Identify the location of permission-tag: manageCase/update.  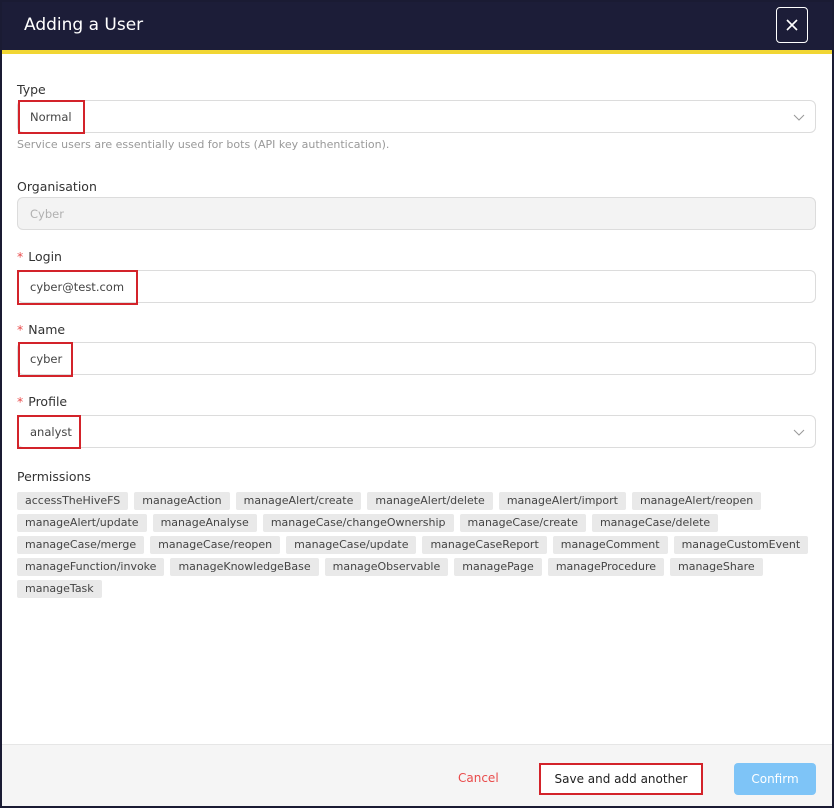
(351, 545).